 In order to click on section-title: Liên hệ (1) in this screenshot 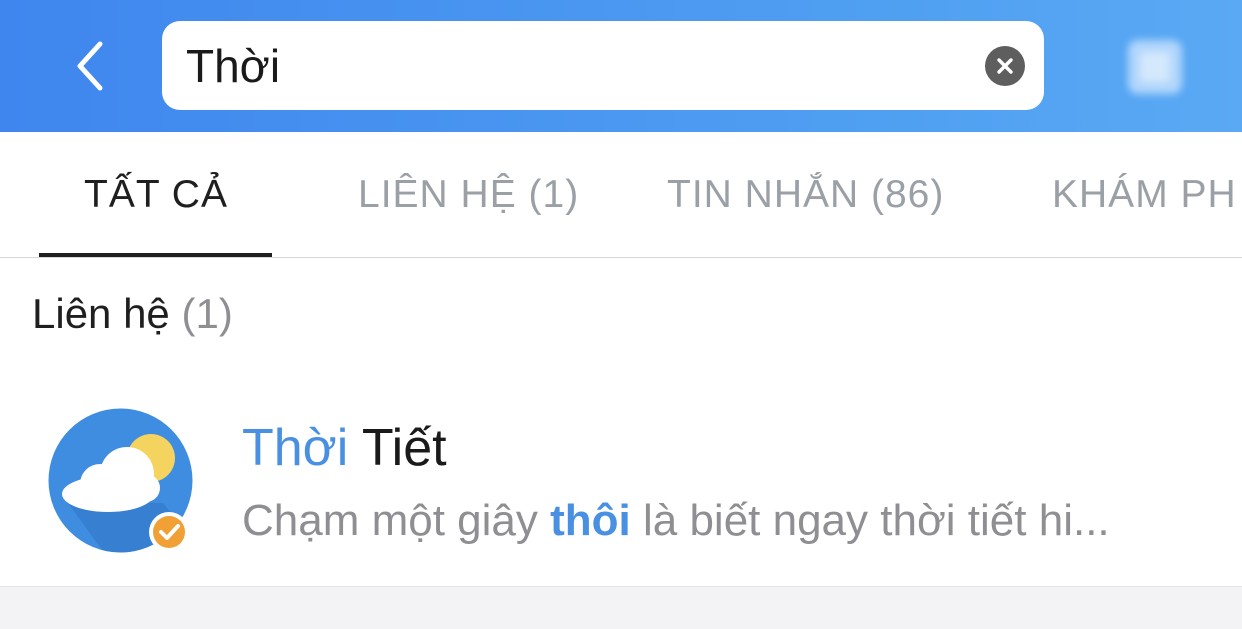, I will do `click(132, 314)`.